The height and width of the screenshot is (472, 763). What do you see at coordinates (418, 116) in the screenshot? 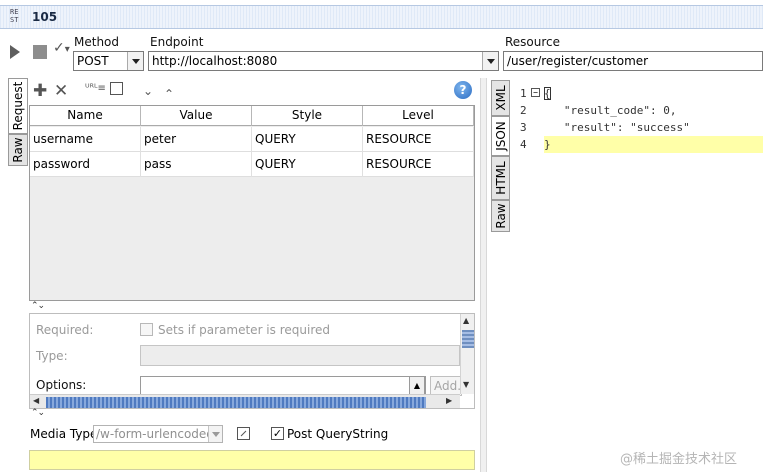
I see `column-header-level: Level` at bounding box center [418, 116].